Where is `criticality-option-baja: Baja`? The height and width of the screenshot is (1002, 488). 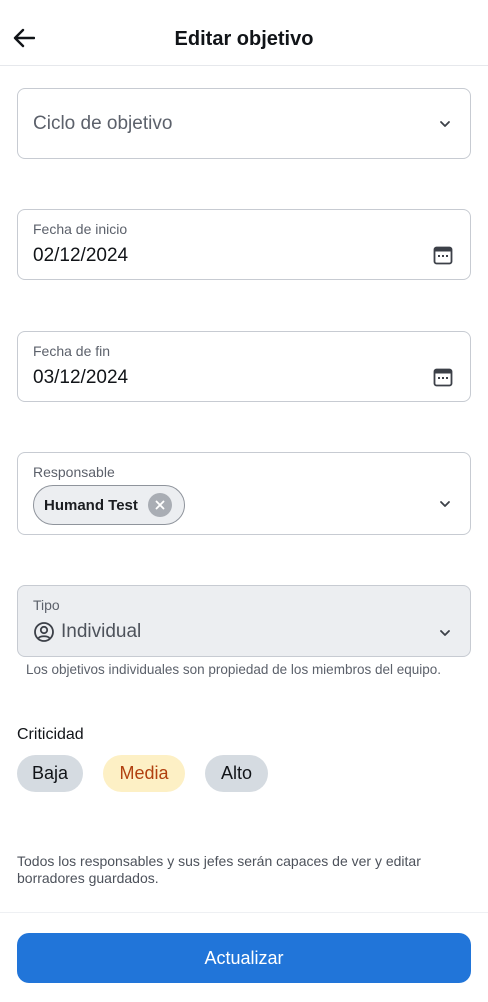
criticality-option-baja: Baja is located at coordinates (50, 773).